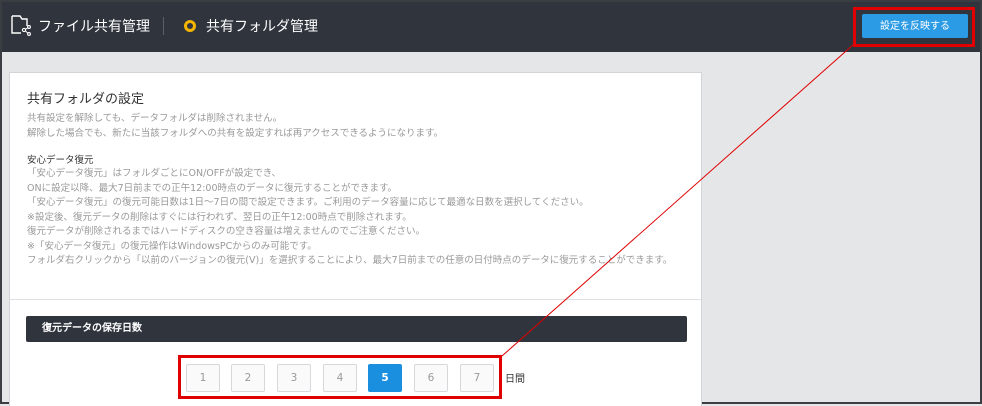 The height and width of the screenshot is (406, 982). What do you see at coordinates (154, 173) in the screenshot?
I see `safe-restore-line: 「安心データ復元」はフォルダごとにON/OFFが設定でき、` at bounding box center [154, 173].